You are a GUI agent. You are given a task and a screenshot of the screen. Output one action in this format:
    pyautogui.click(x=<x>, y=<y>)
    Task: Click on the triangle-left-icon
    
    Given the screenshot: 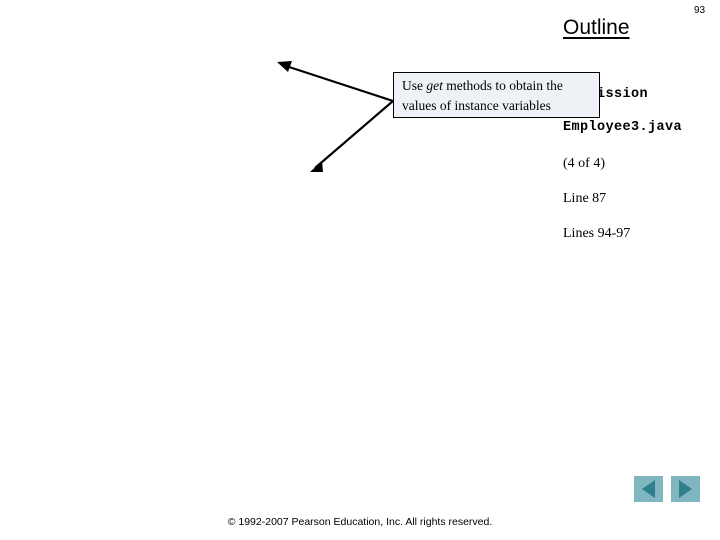 What is the action you would take?
    pyautogui.click(x=648, y=489)
    